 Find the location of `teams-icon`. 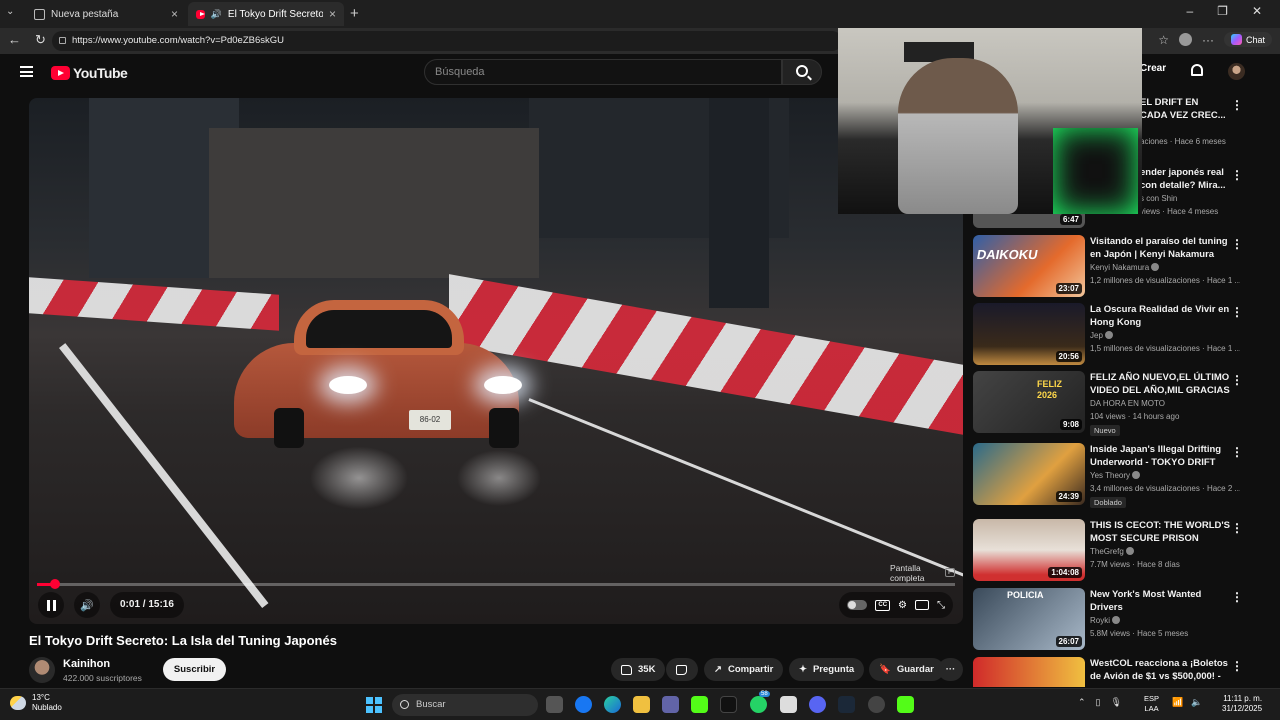

teams-icon is located at coordinates (670, 704).